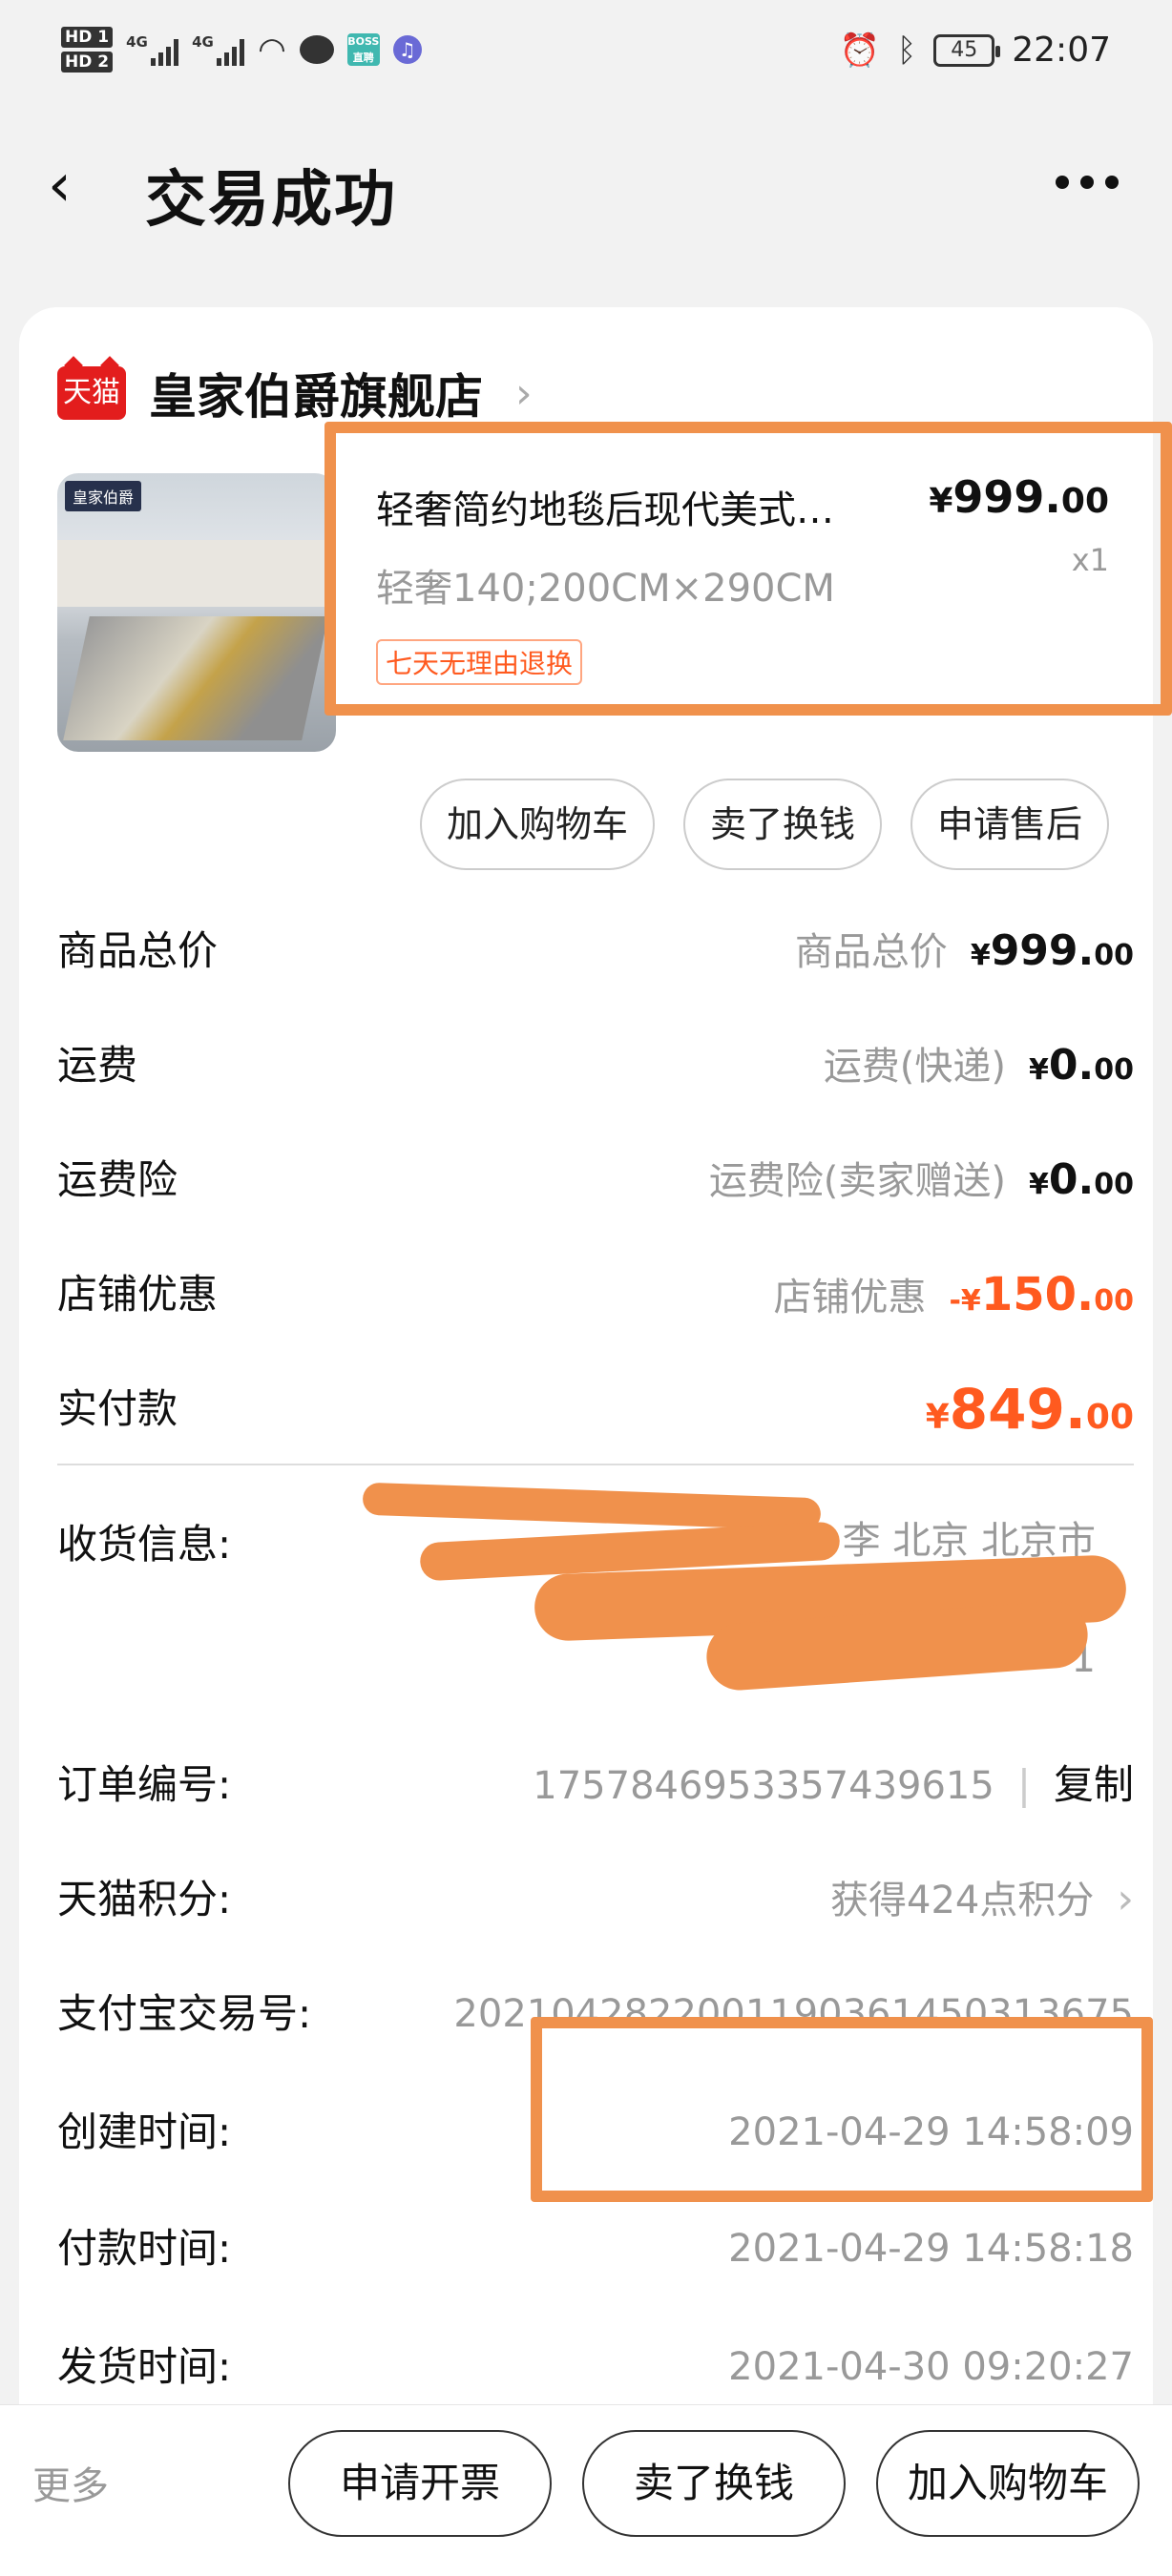  I want to click on more-button: 更多, so click(70, 2482).